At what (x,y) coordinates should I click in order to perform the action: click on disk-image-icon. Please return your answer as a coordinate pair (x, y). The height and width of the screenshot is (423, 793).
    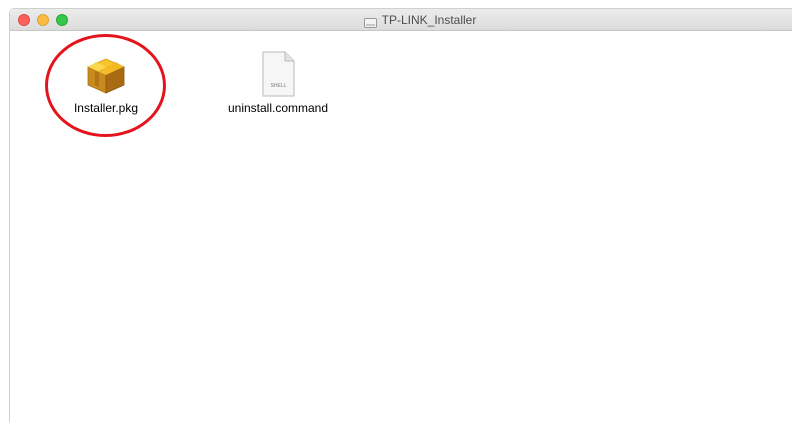
    Looking at the image, I should click on (370, 21).